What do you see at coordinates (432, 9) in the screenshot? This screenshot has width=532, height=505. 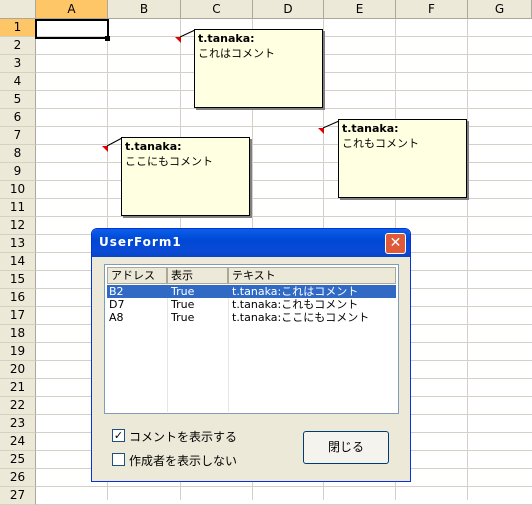 I see `column-header-f: F` at bounding box center [432, 9].